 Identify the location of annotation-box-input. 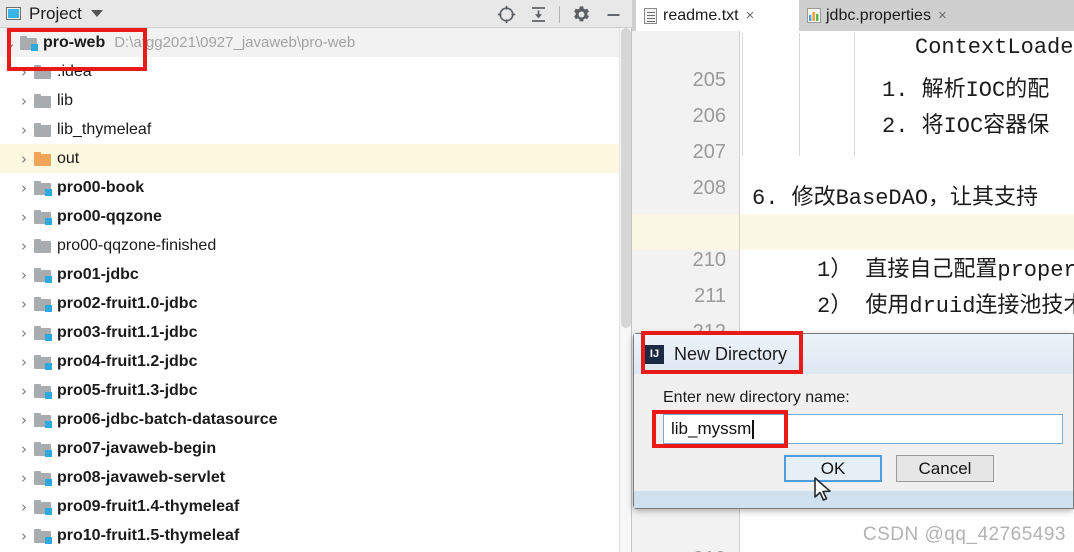
(720, 429).